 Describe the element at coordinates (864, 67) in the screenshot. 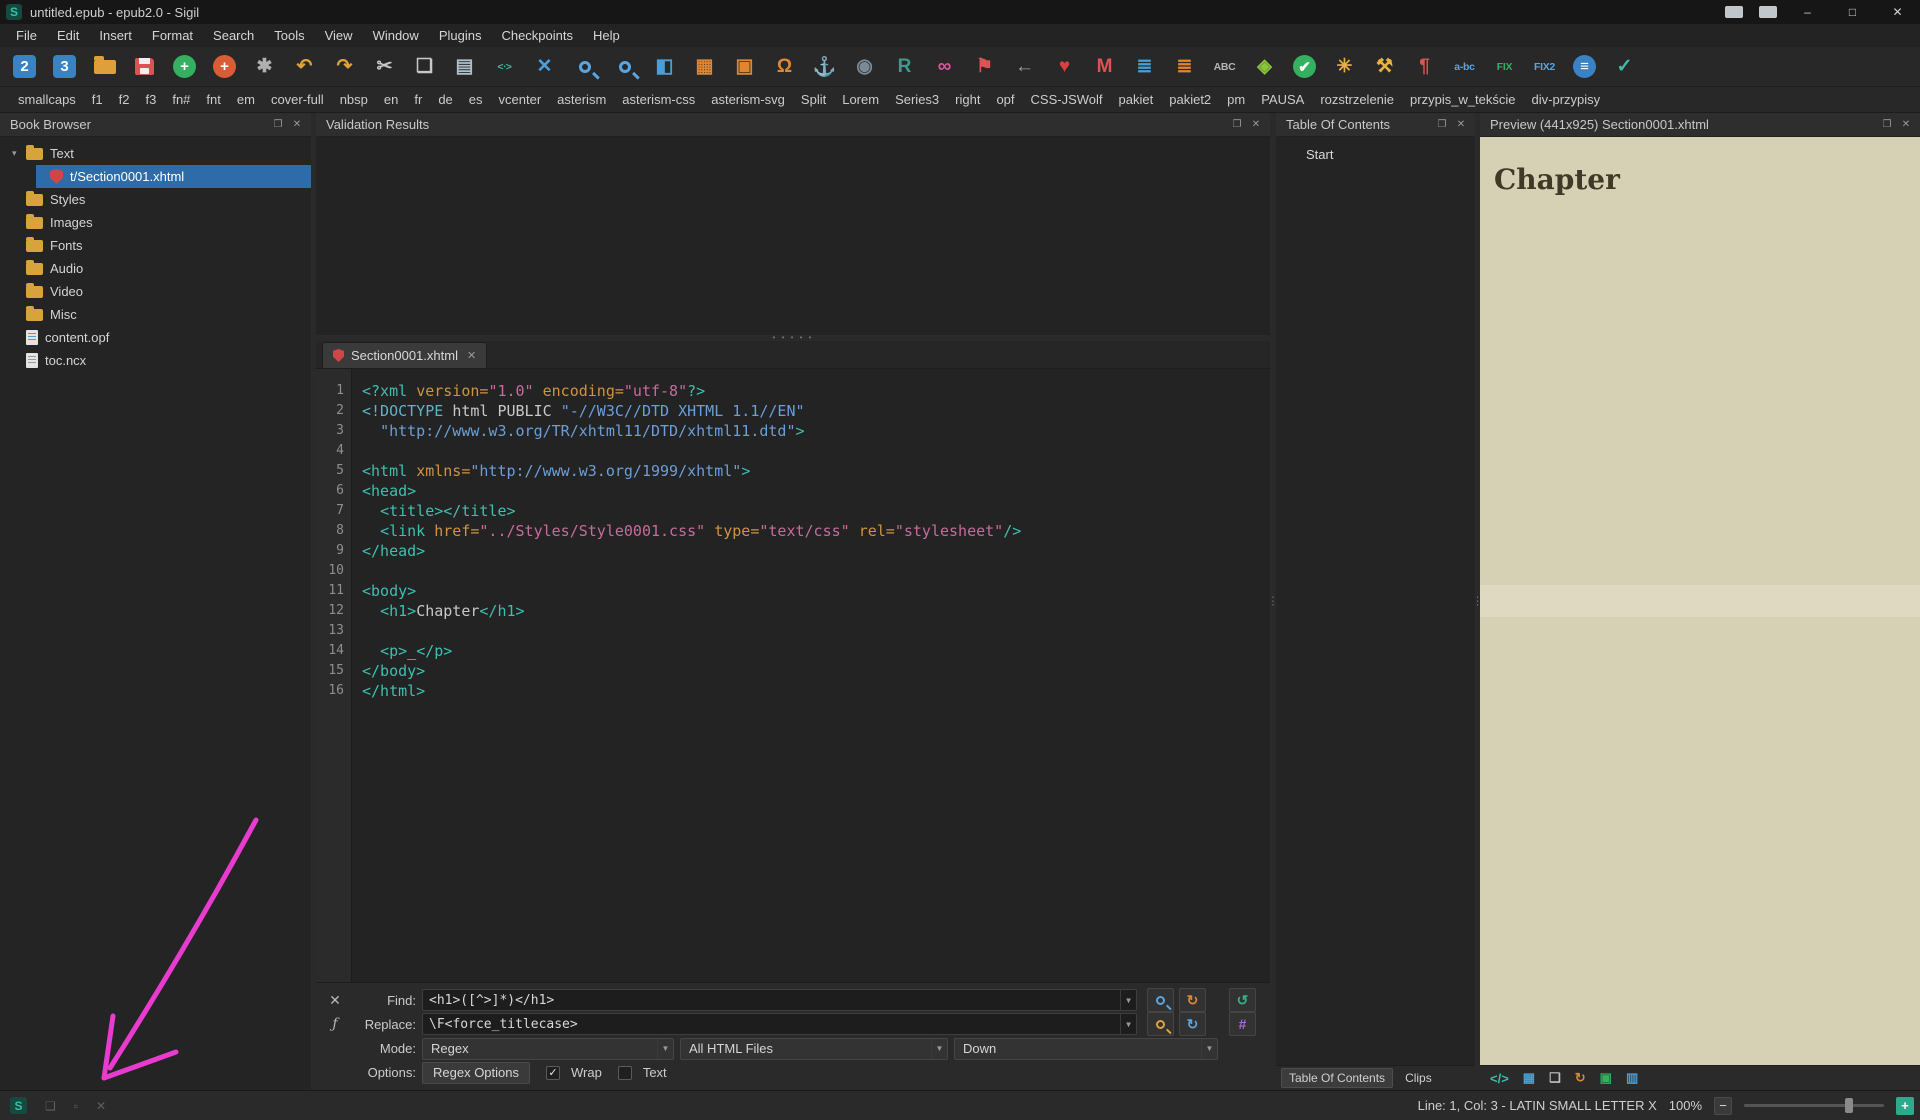

I see `metadata-compass-icon: ◉` at that location.